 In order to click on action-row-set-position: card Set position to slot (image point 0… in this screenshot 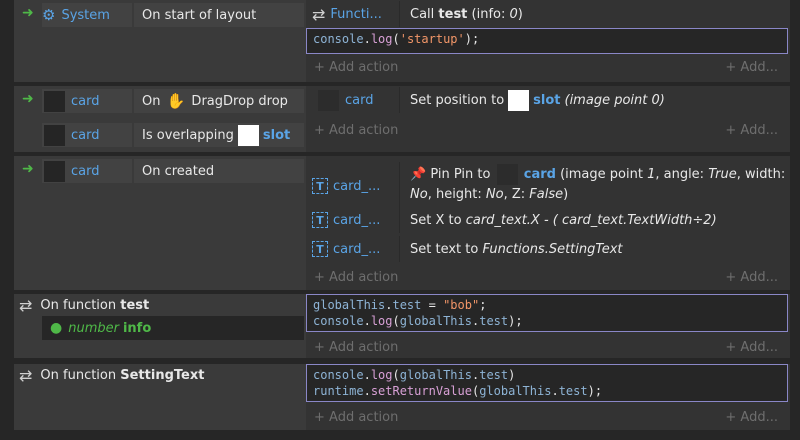, I will do `click(548, 100)`.